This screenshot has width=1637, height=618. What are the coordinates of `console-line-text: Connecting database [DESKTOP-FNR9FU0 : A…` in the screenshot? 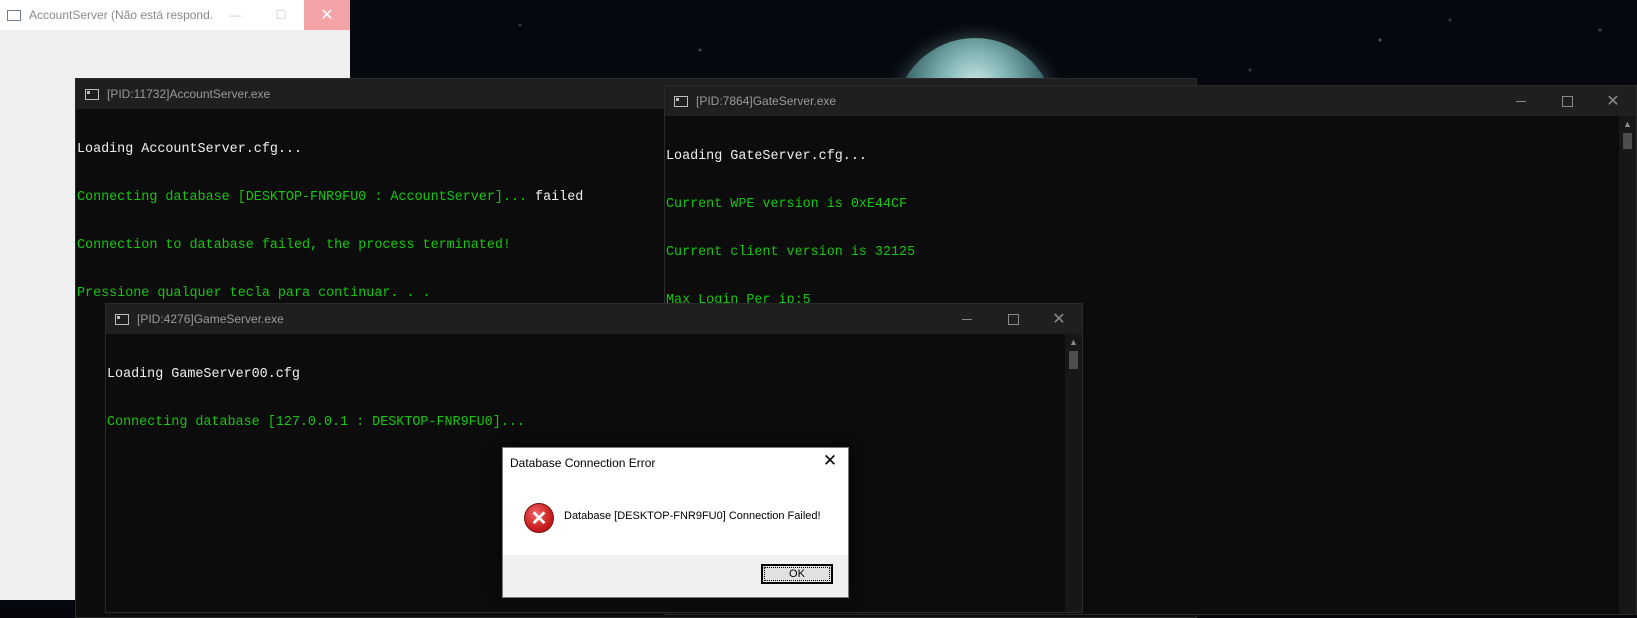 It's located at (306, 197).